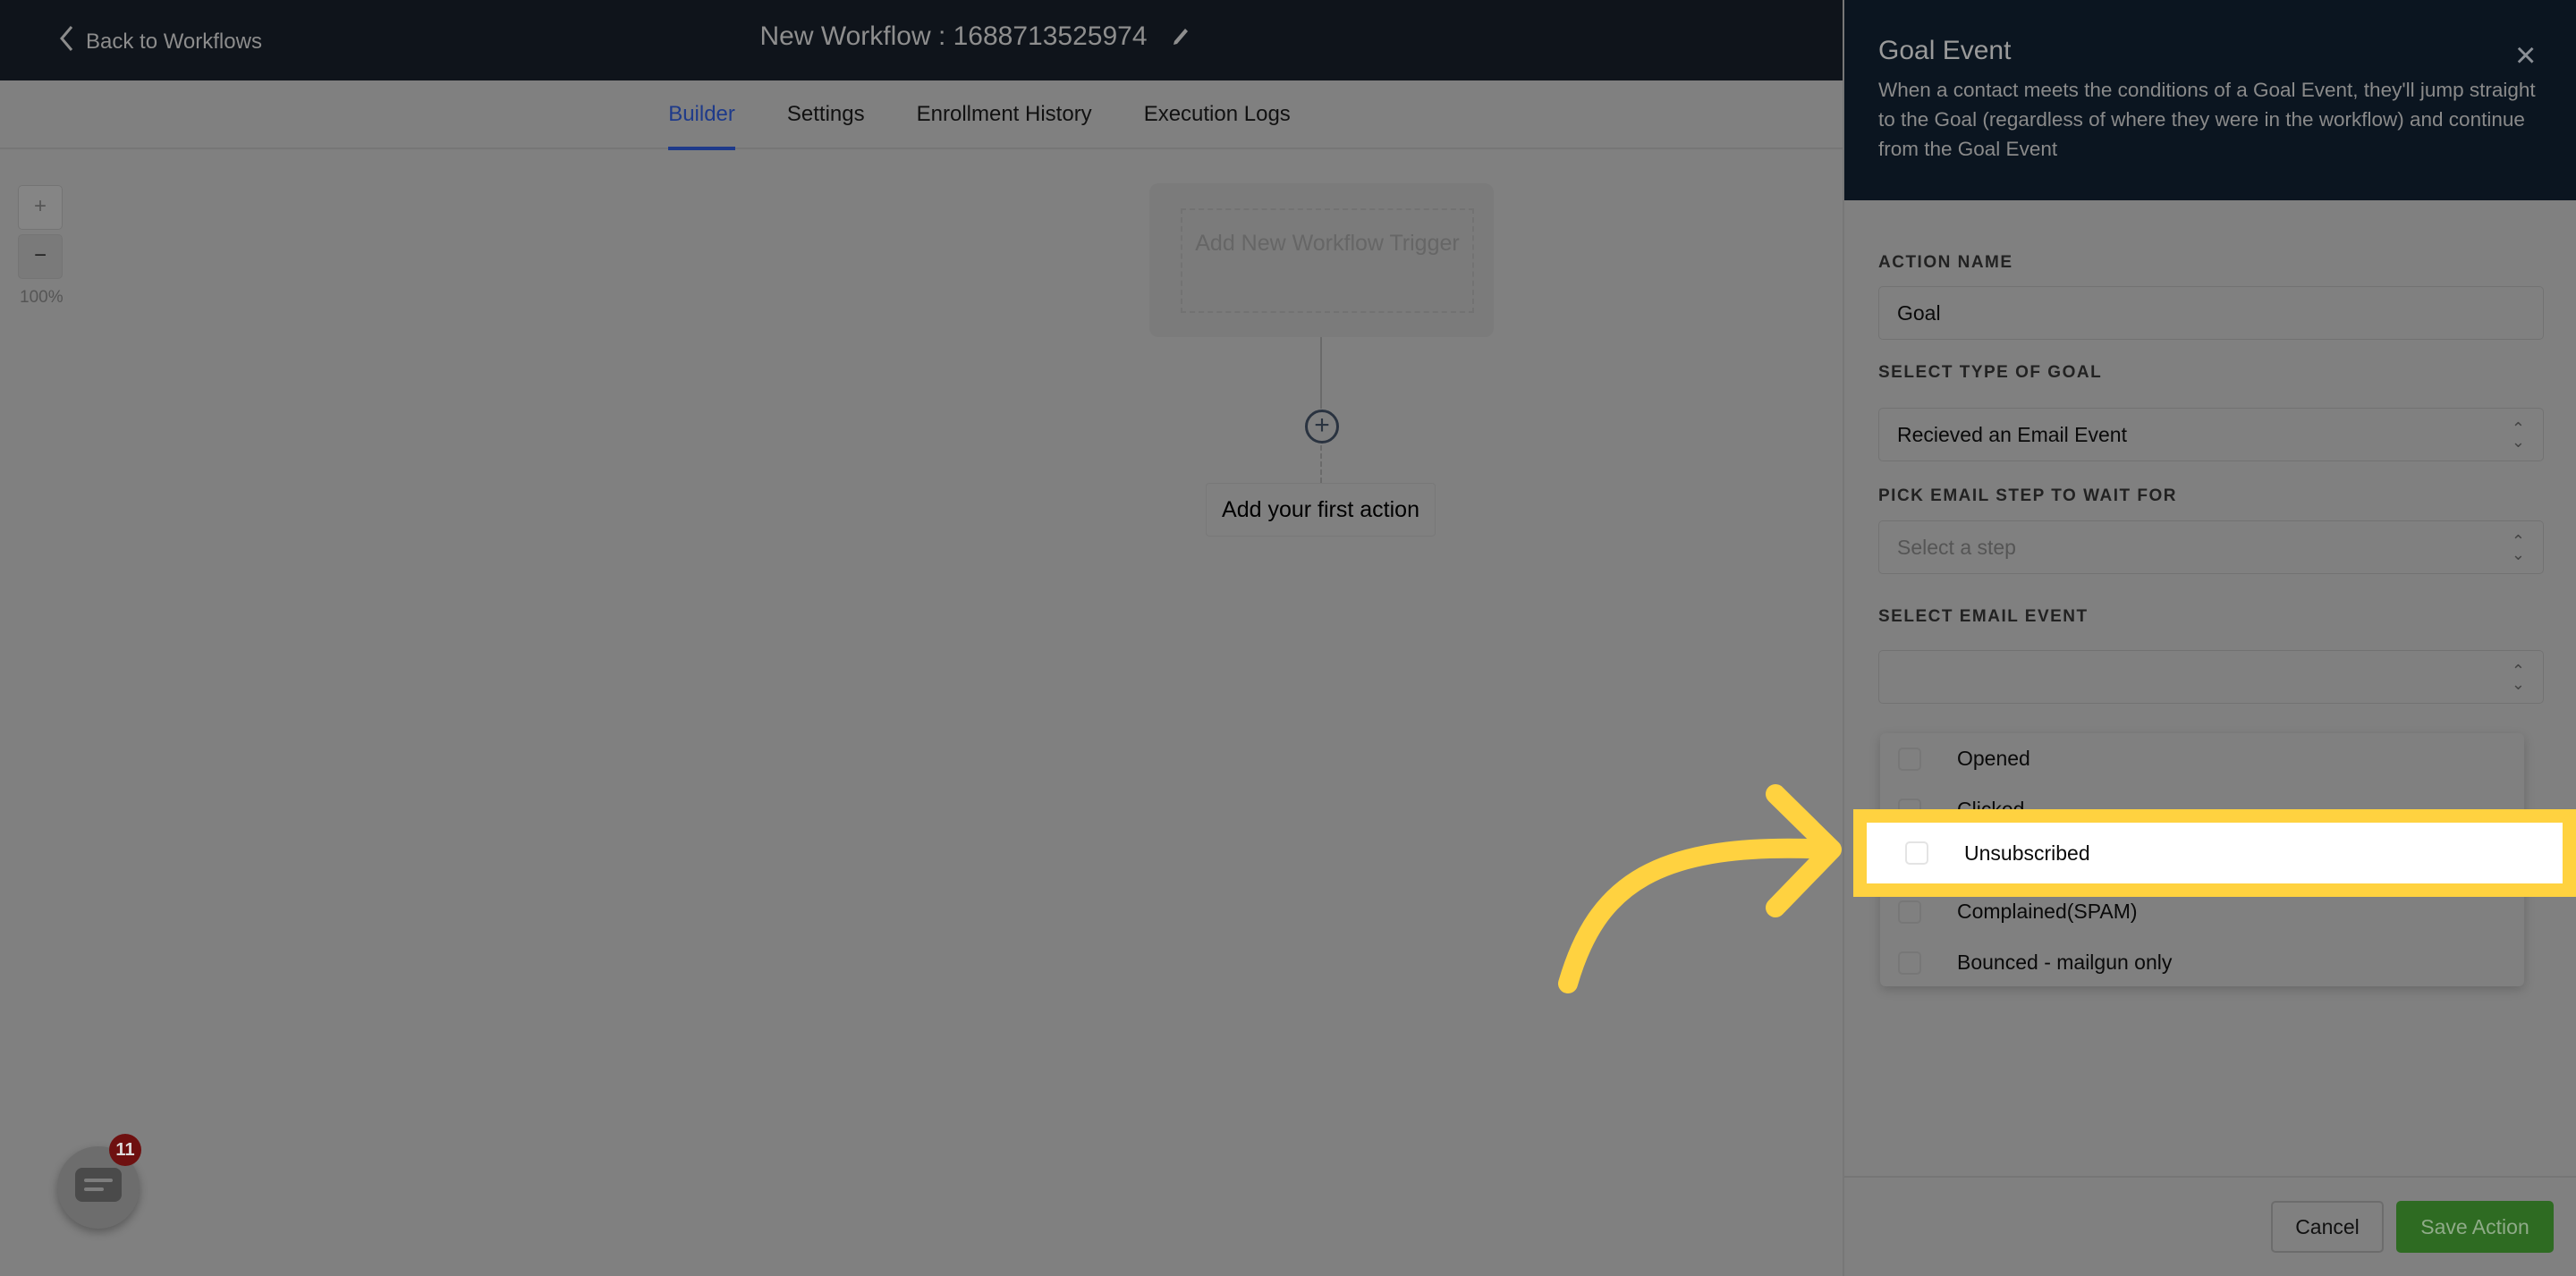 The width and height of the screenshot is (2576, 1276). Describe the element at coordinates (2211, 313) in the screenshot. I see `action-name-input: Goal` at that location.